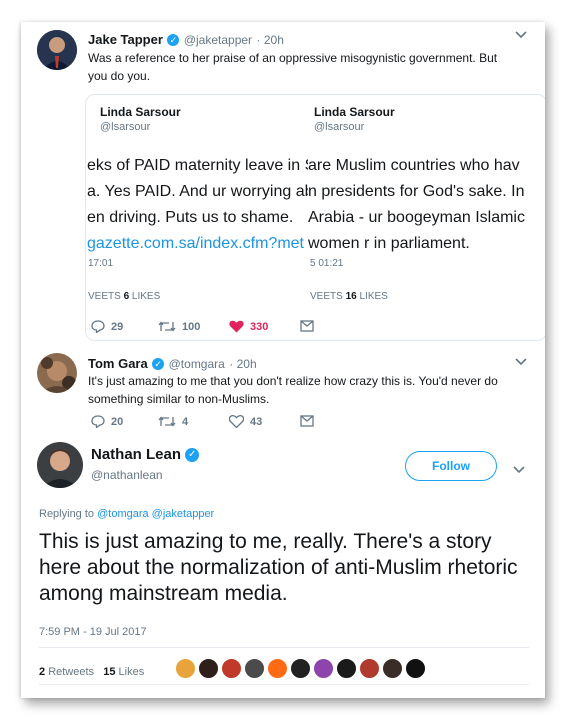 The height and width of the screenshot is (720, 571). I want to click on retweet-button: 4, so click(173, 421).